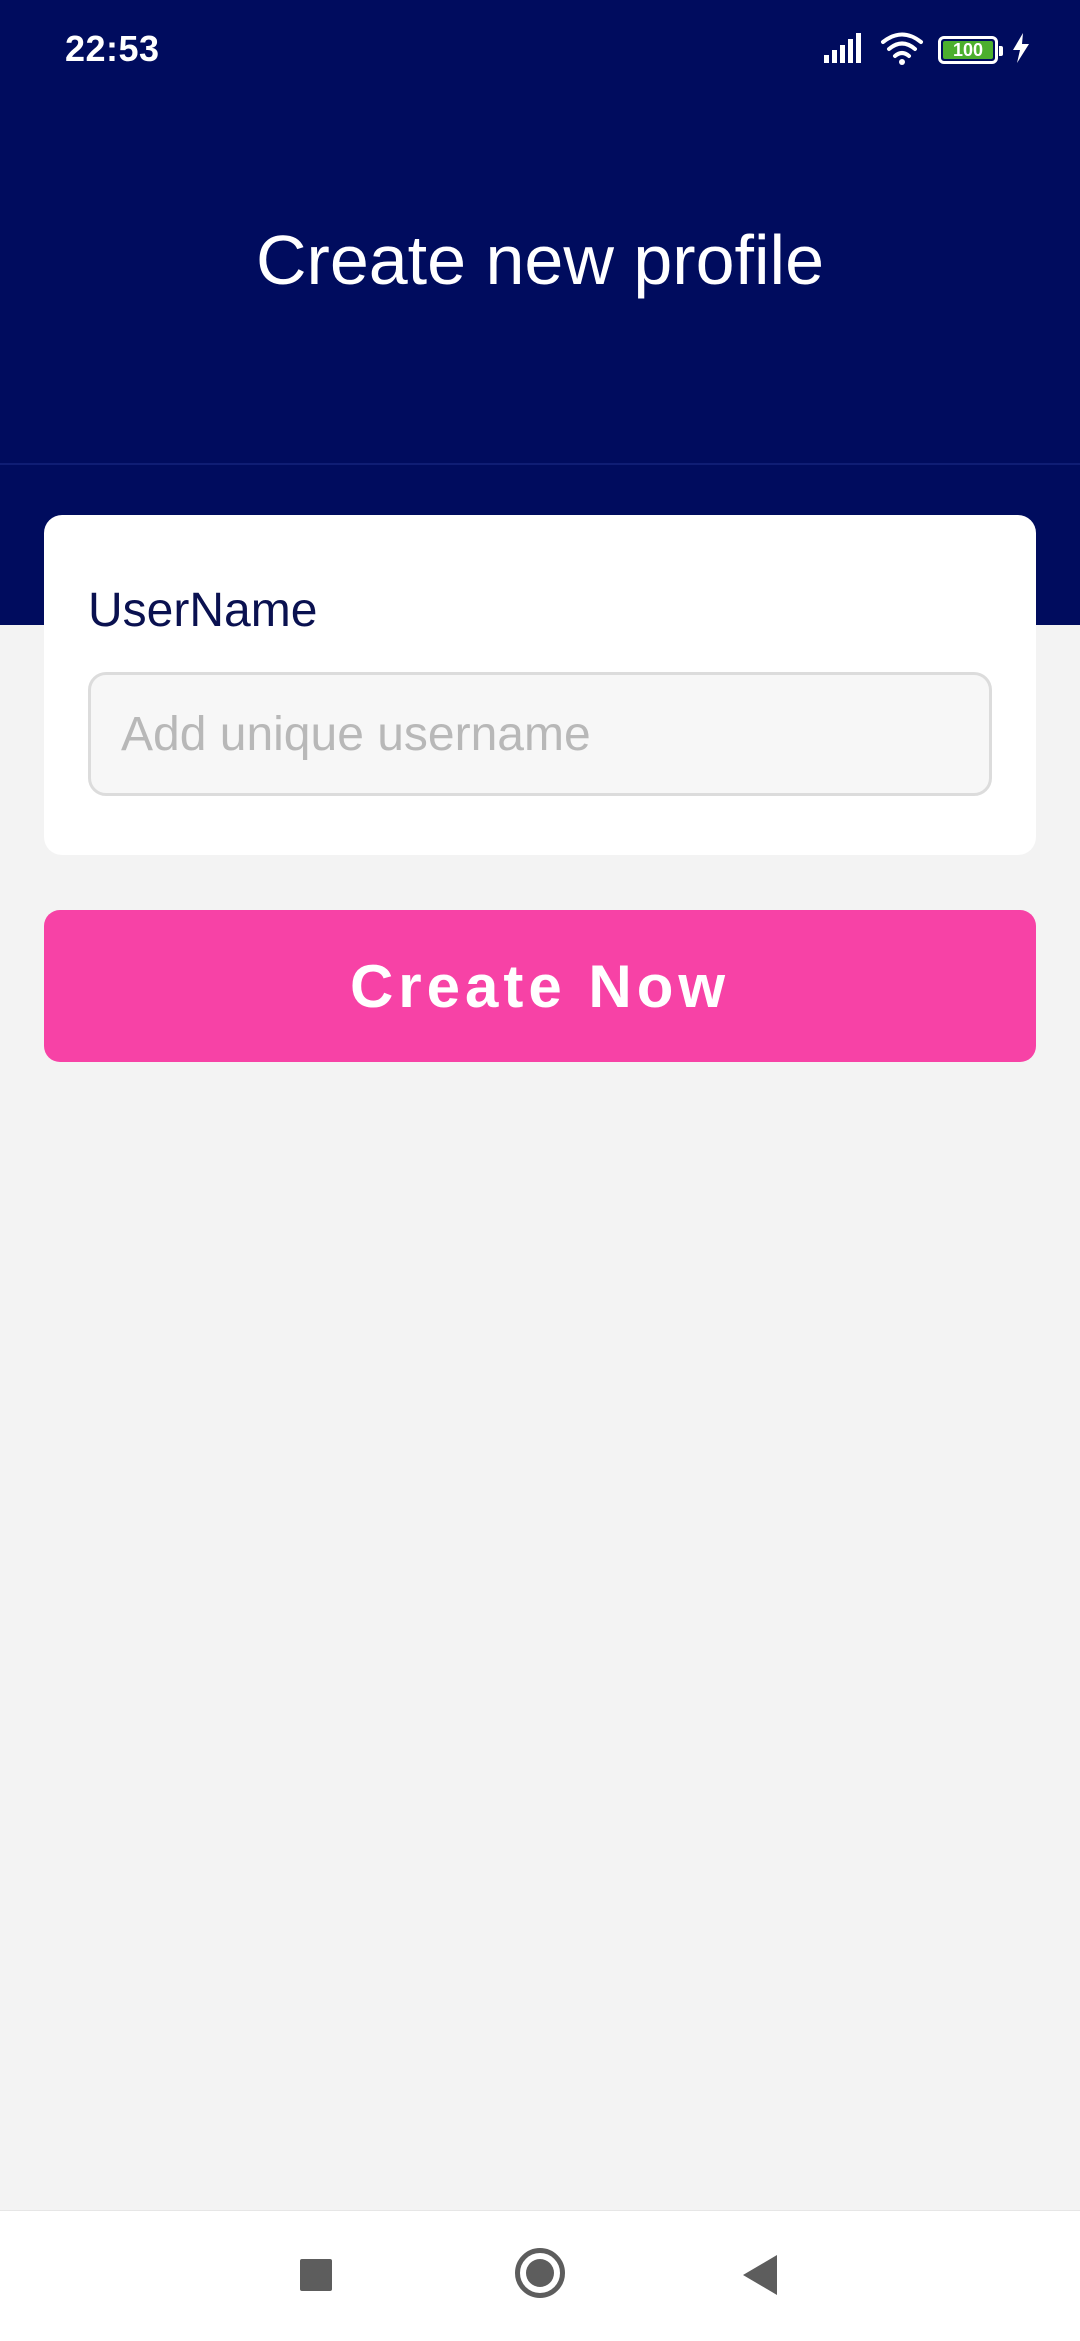  Describe the element at coordinates (540, 464) in the screenshot. I see `header-divider` at that location.